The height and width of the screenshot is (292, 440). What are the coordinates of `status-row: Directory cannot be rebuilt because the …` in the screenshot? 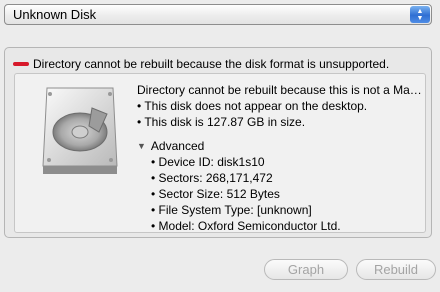 It's located at (201, 64).